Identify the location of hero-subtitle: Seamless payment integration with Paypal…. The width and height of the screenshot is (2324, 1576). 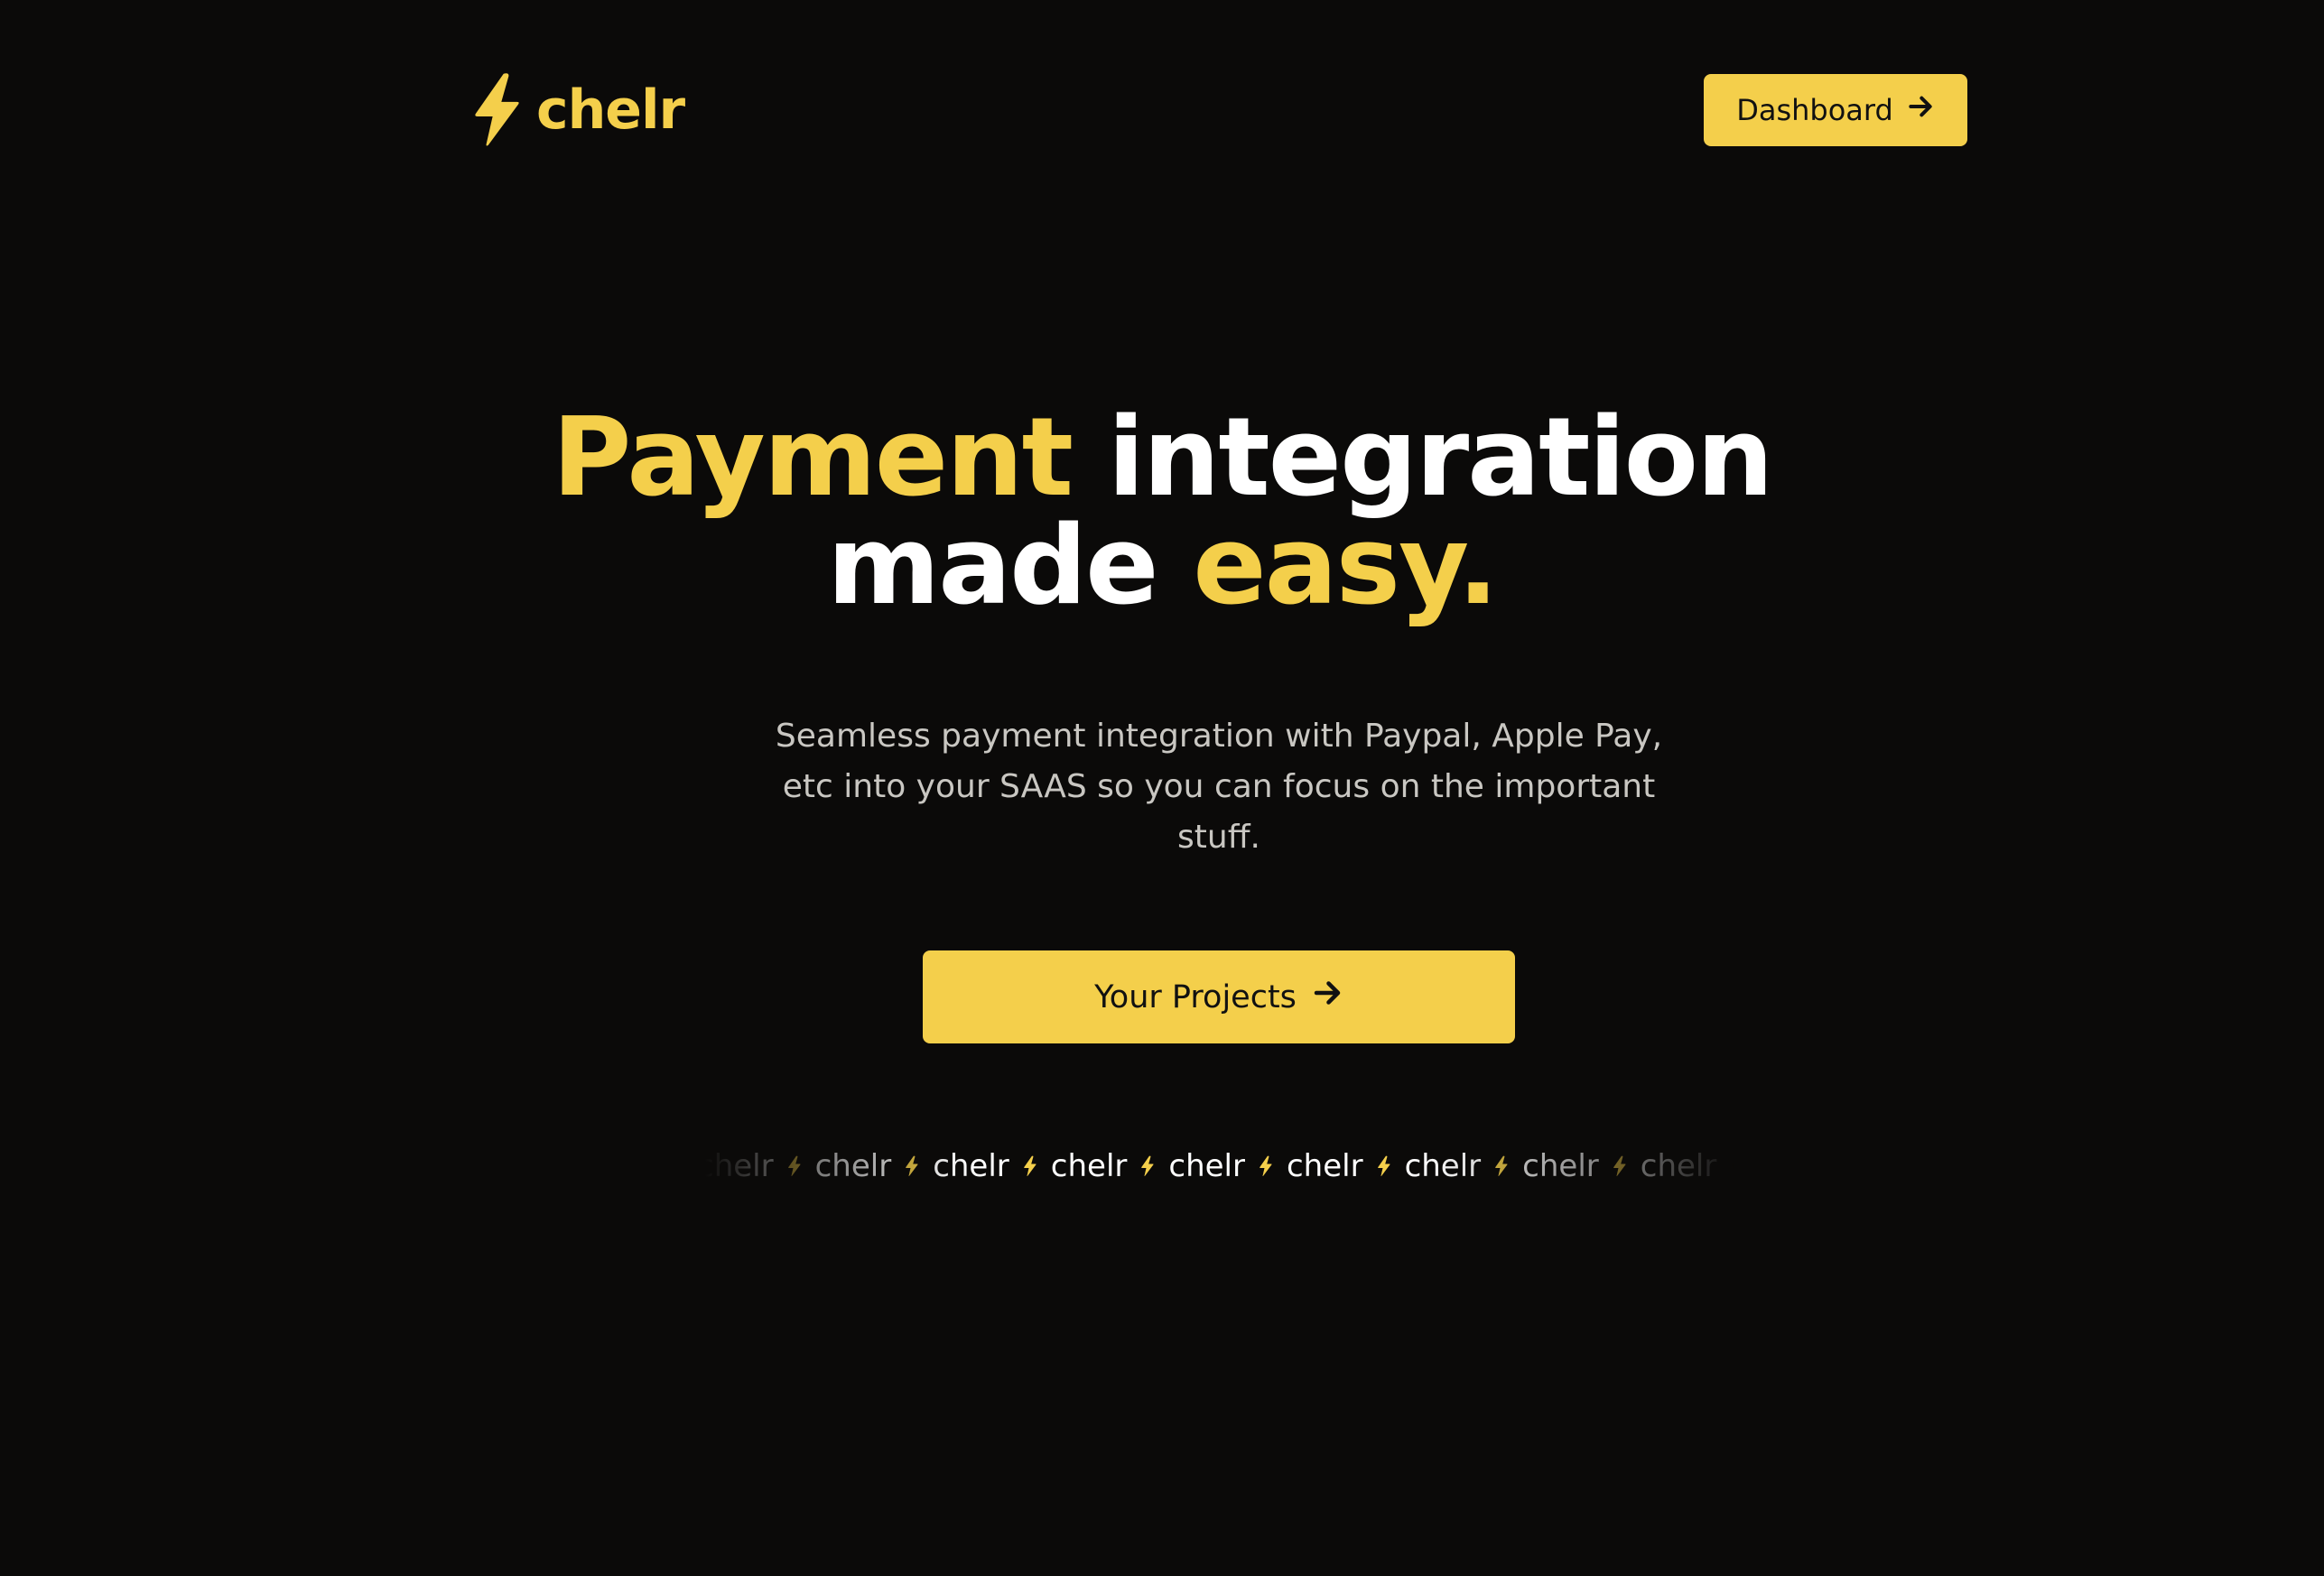
(1219, 787).